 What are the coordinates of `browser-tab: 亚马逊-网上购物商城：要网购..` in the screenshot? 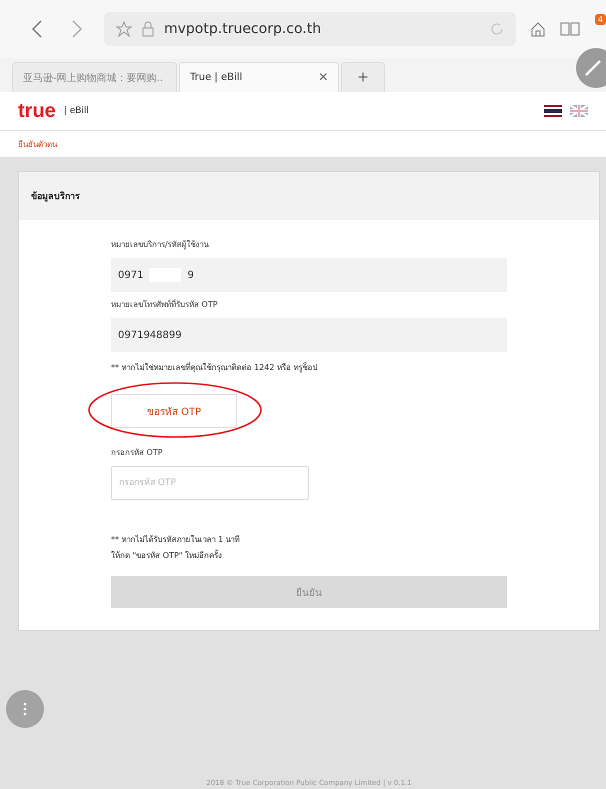 It's located at (94, 77).